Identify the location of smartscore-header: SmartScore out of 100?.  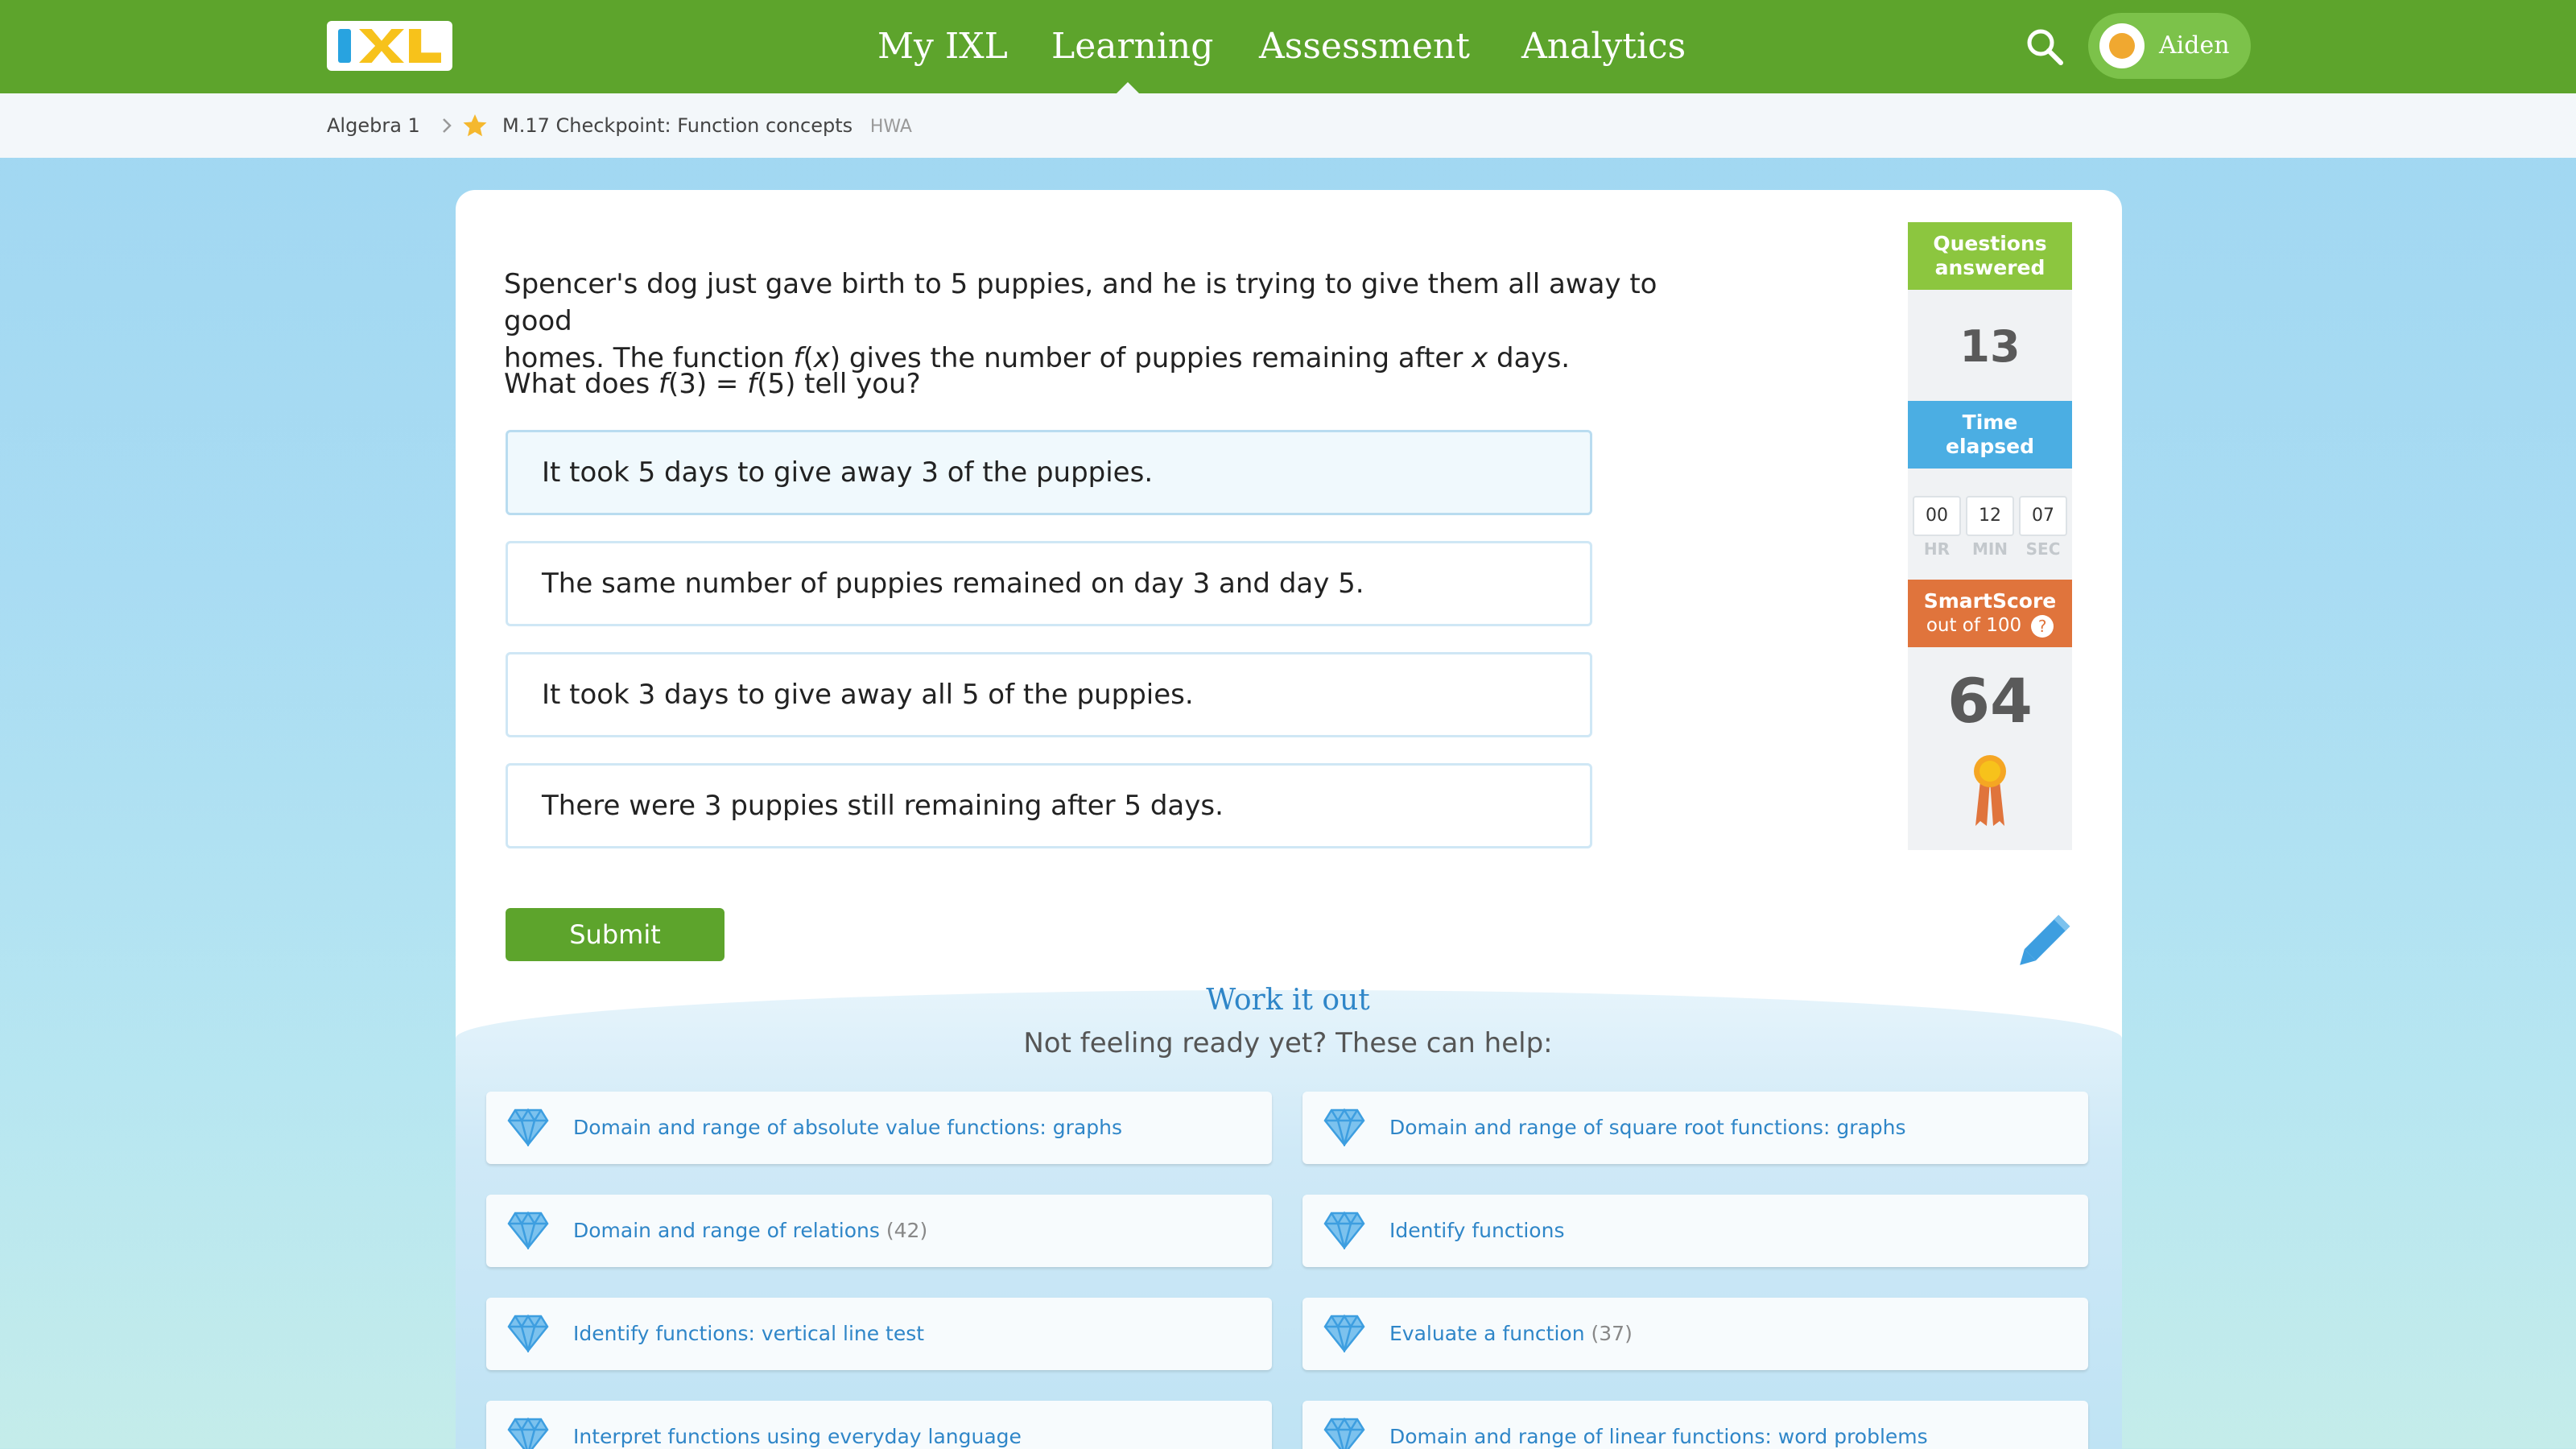
(1990, 613).